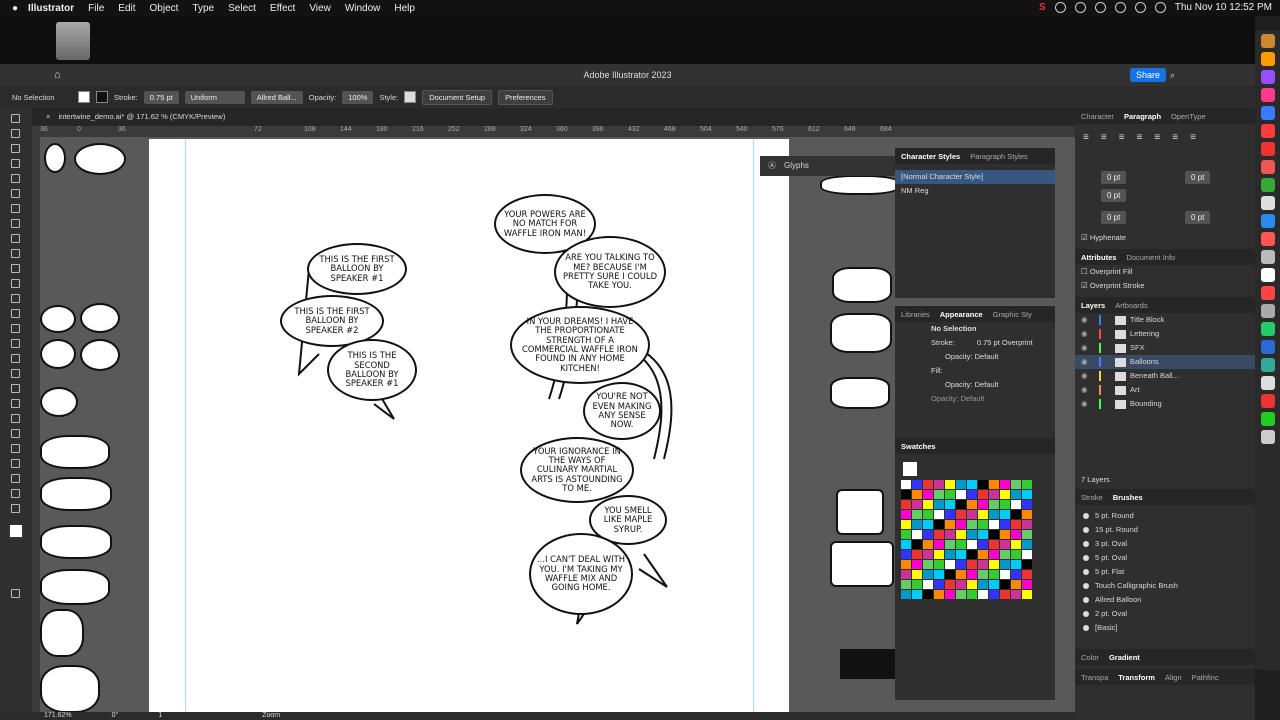 This screenshot has height=720, width=1280. What do you see at coordinates (457, 97) in the screenshot?
I see `document-setup-button: Document Setup` at bounding box center [457, 97].